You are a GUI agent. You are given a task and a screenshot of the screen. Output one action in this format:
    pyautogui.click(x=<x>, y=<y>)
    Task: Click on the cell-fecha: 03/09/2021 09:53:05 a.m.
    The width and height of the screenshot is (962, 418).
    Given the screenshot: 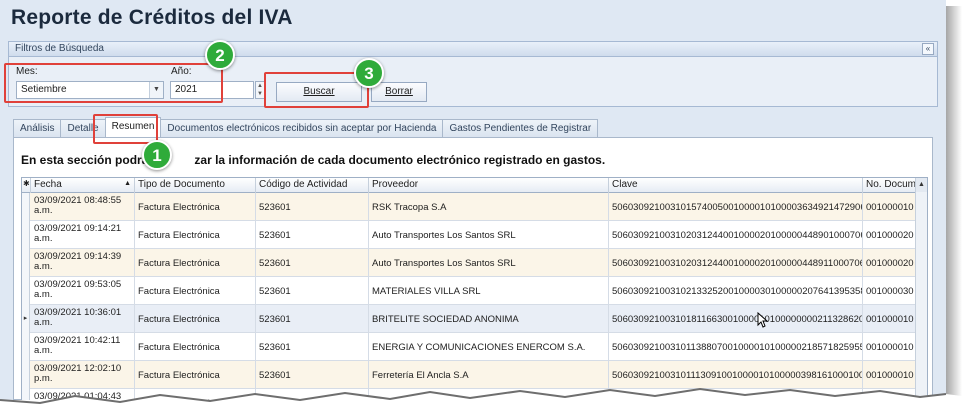 What is the action you would take?
    pyautogui.click(x=83, y=291)
    